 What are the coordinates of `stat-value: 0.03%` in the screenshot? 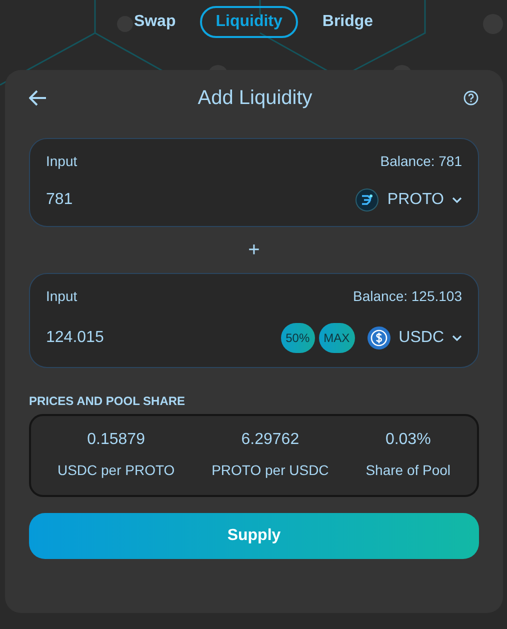 It's located at (408, 440).